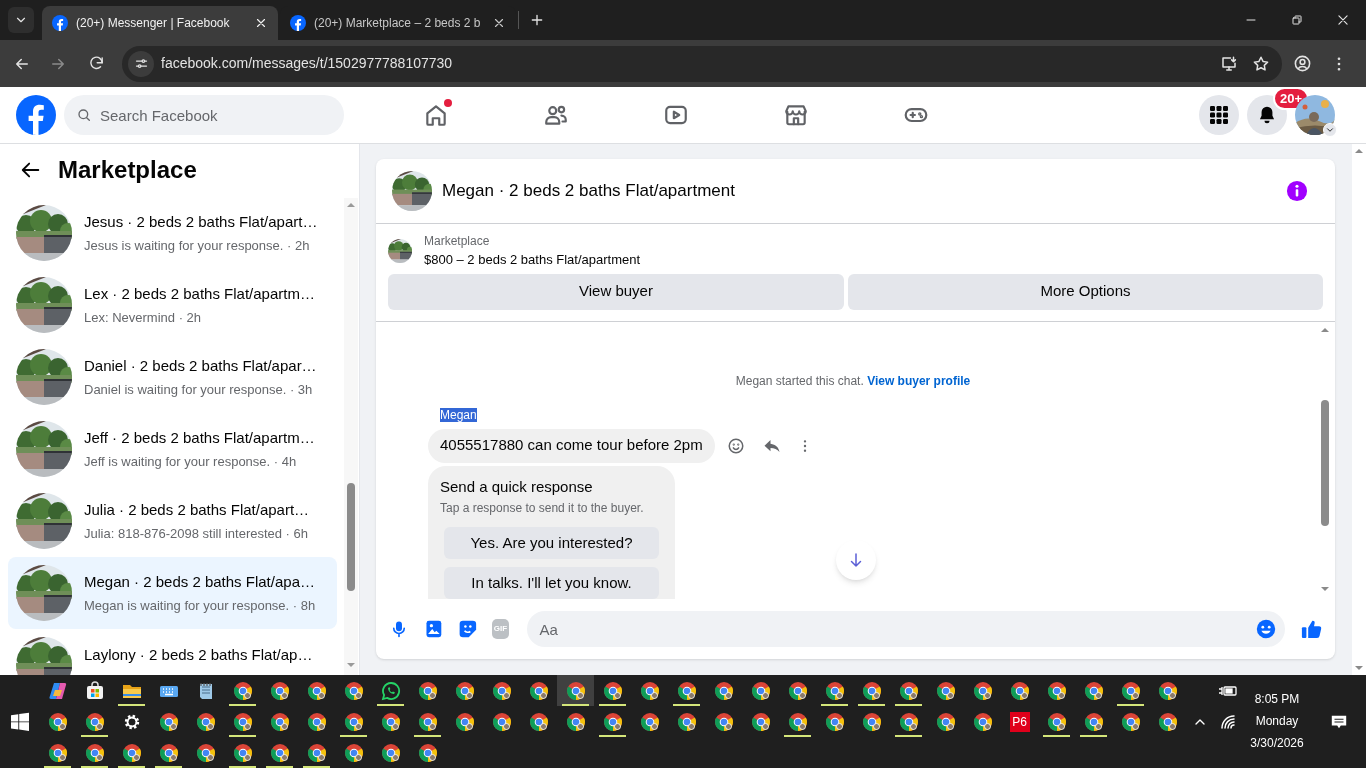 This screenshot has height=768, width=1366. What do you see at coordinates (551, 543) in the screenshot?
I see `quick-reply-button: Yes. Are you interested?` at bounding box center [551, 543].